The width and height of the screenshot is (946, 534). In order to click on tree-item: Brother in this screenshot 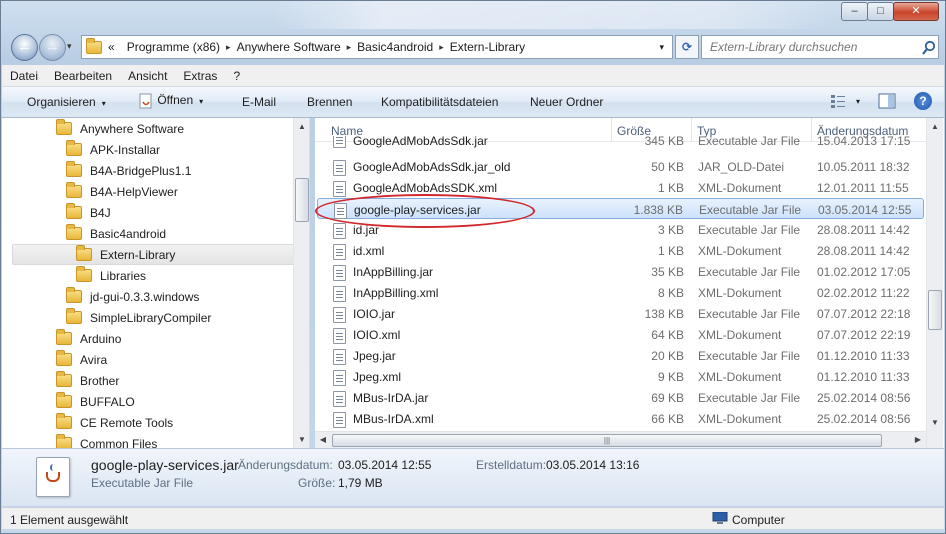, I will do `click(87, 380)`.